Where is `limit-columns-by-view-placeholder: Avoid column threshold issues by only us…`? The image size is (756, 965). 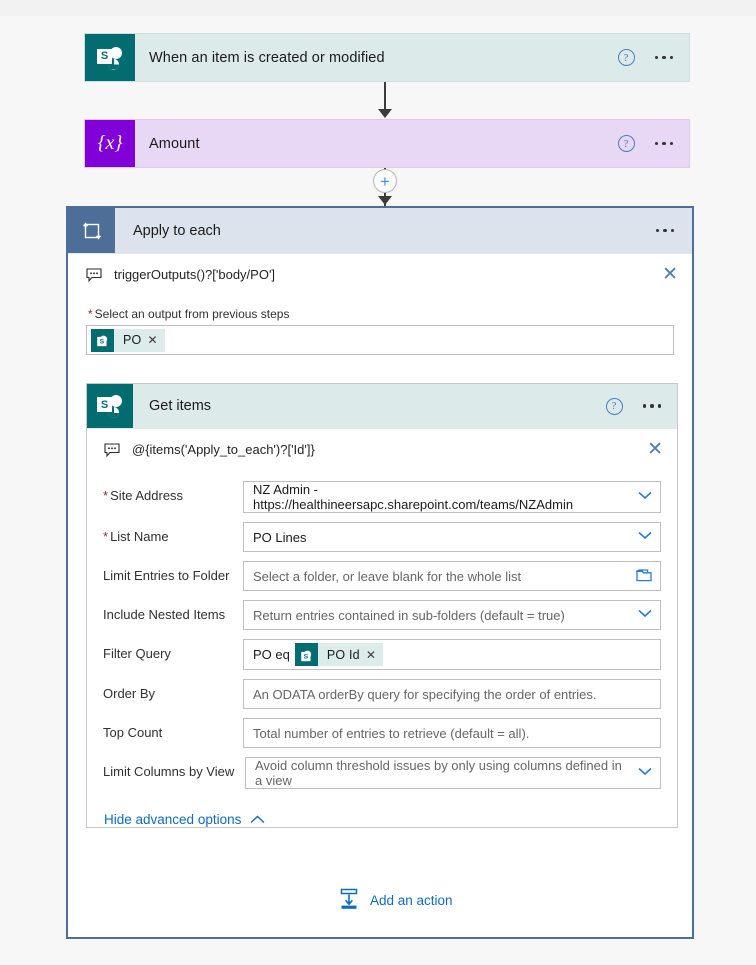
limit-columns-by-view-placeholder: Avoid column threshold issues by only us… is located at coordinates (438, 773).